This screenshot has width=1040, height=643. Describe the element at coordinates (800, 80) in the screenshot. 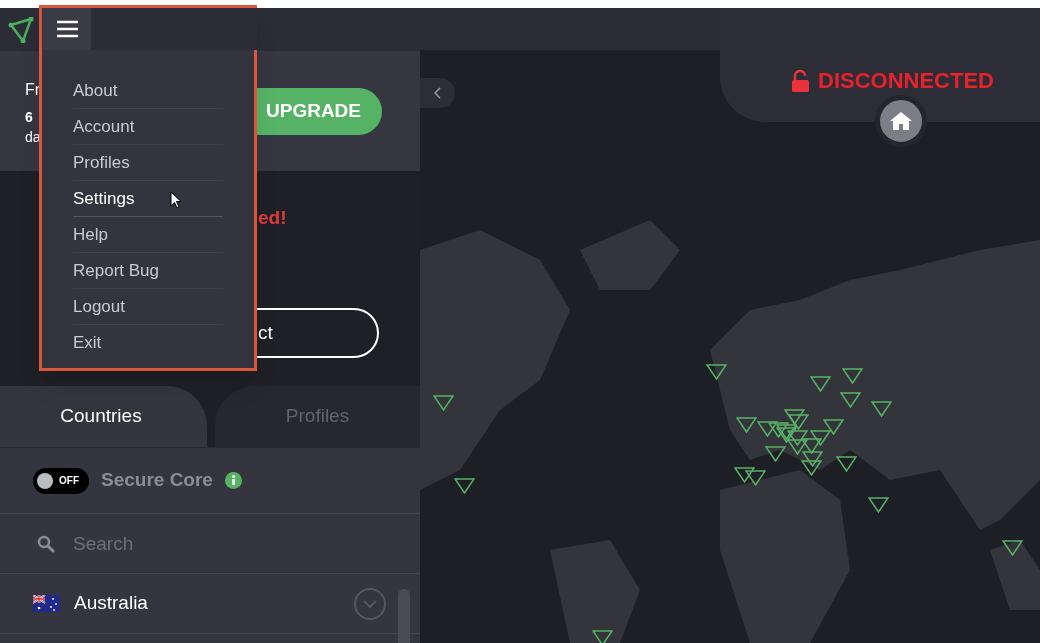

I see `unlocked-padlock-icon` at that location.